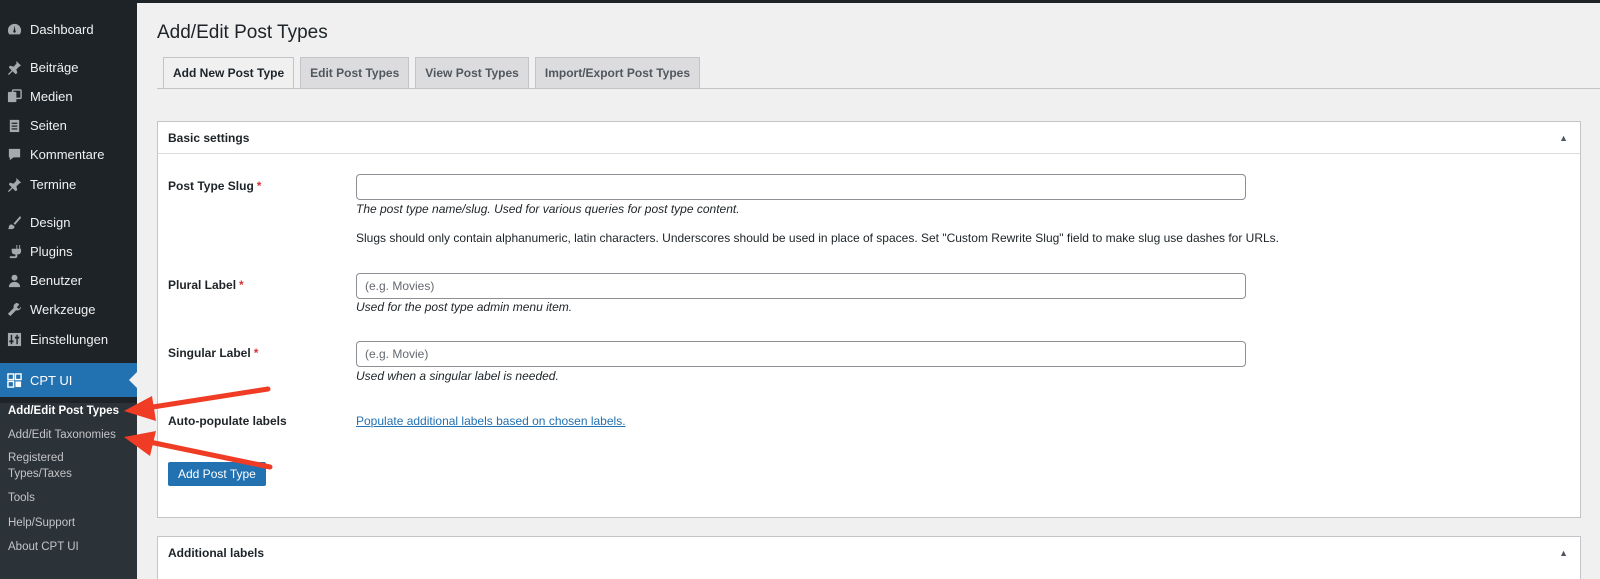 This screenshot has height=579, width=1600. Describe the element at coordinates (209, 137) in the screenshot. I see `panel-title: Basic settings` at that location.